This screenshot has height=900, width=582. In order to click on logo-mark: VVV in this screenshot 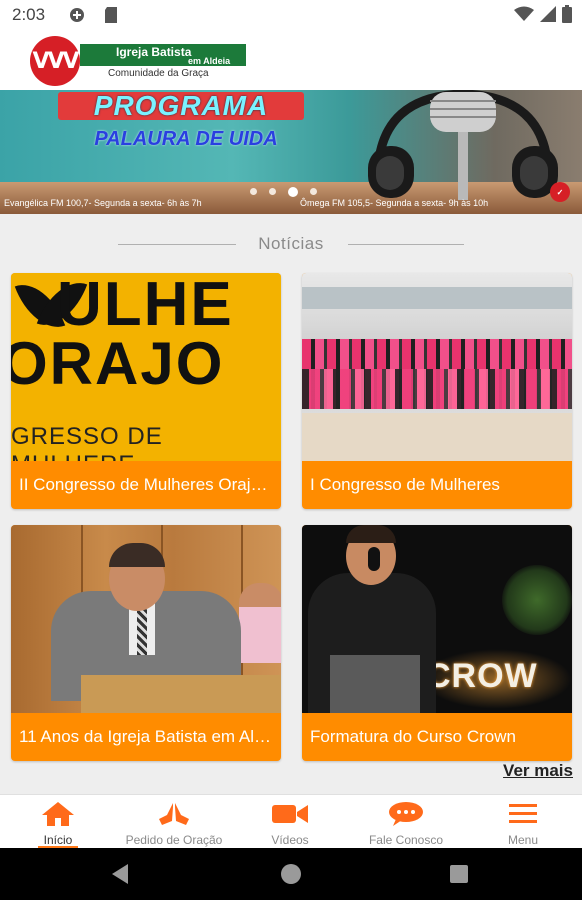, I will do `click(55, 61)`.